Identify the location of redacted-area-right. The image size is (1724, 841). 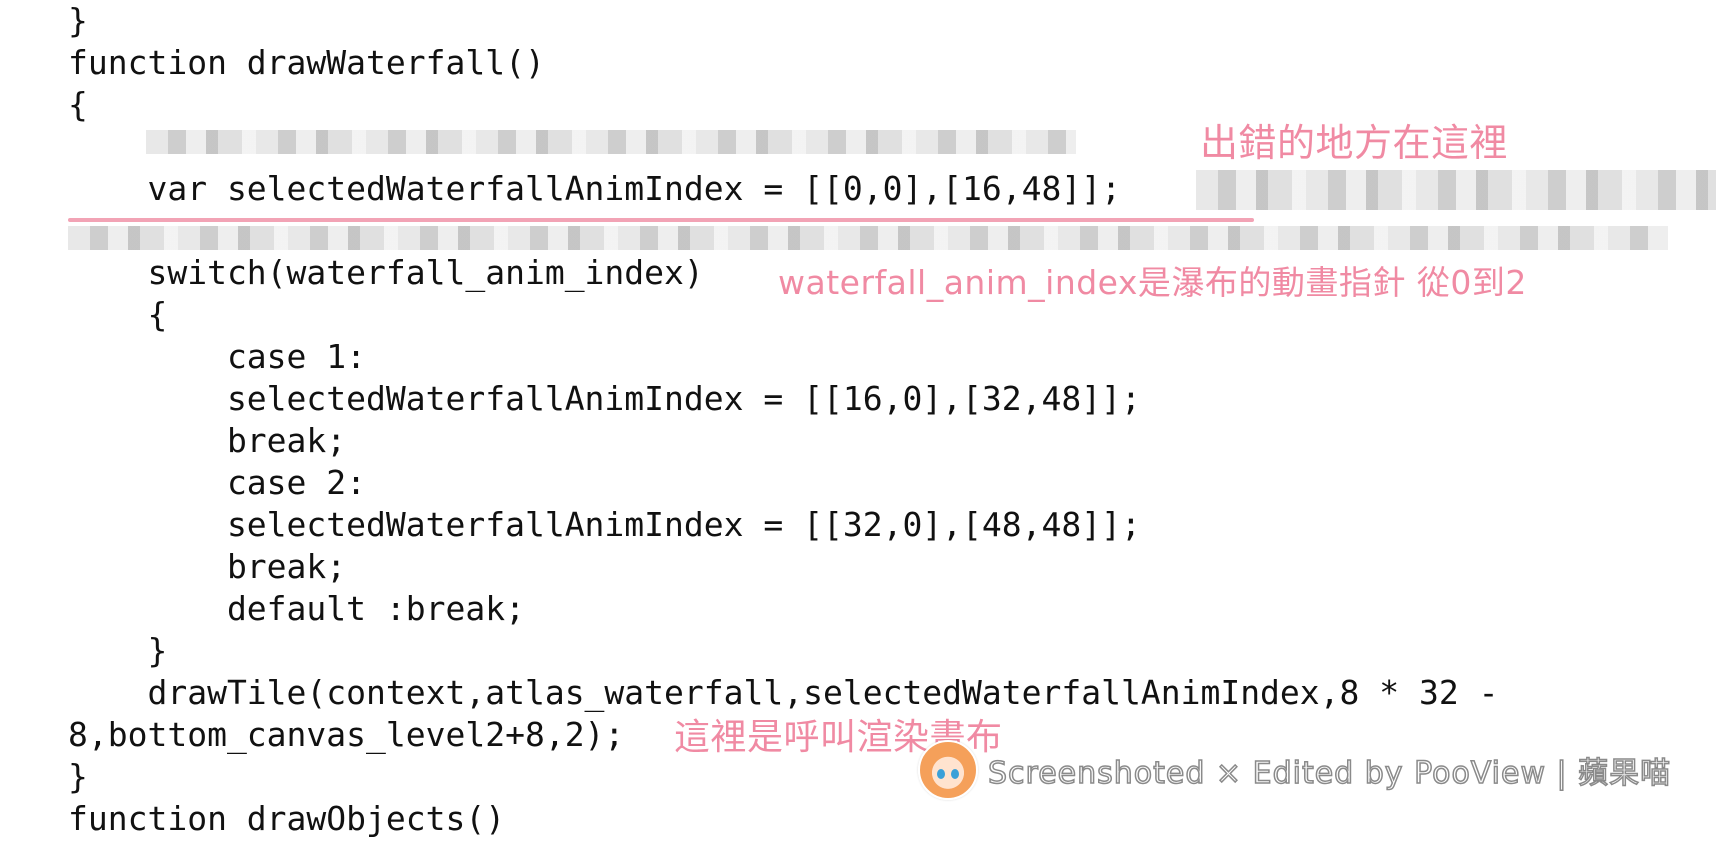
(1456, 190).